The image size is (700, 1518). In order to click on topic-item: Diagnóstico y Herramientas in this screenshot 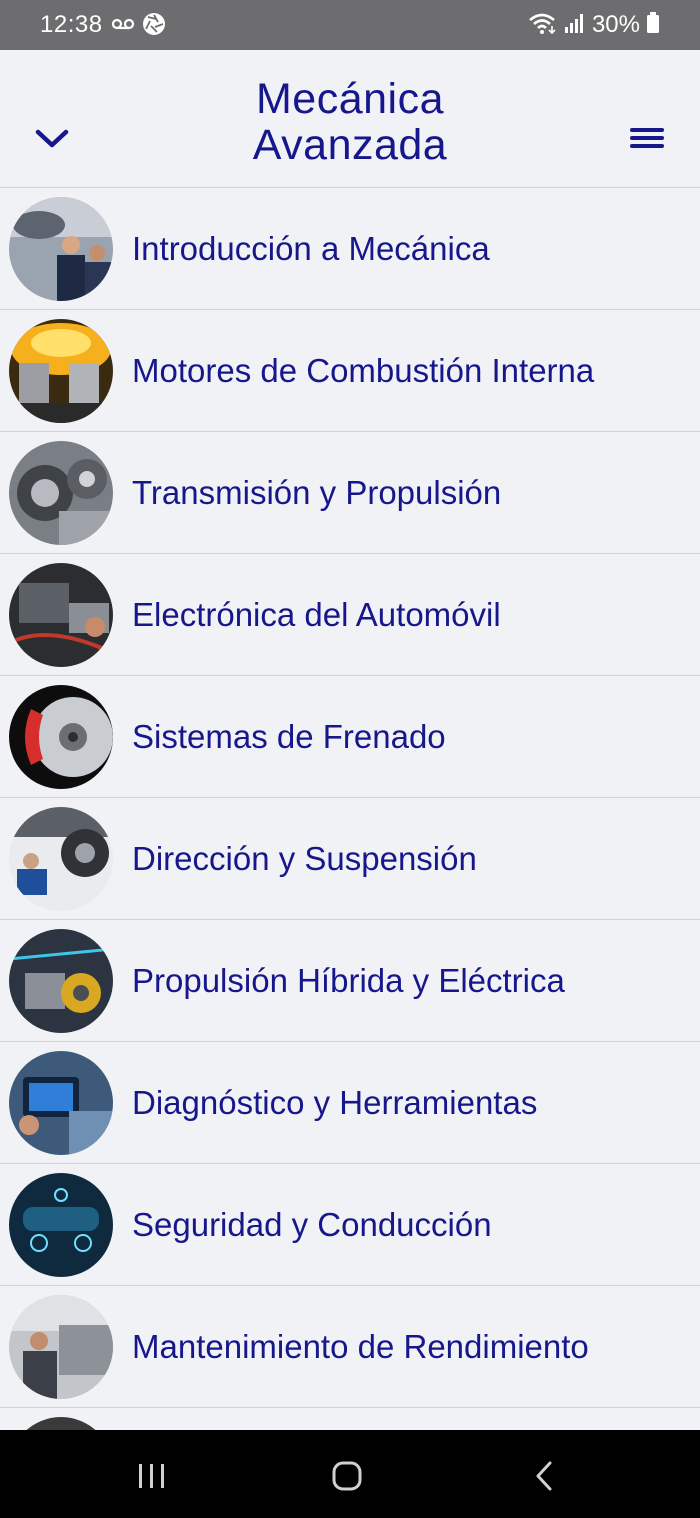, I will do `click(350, 1103)`.